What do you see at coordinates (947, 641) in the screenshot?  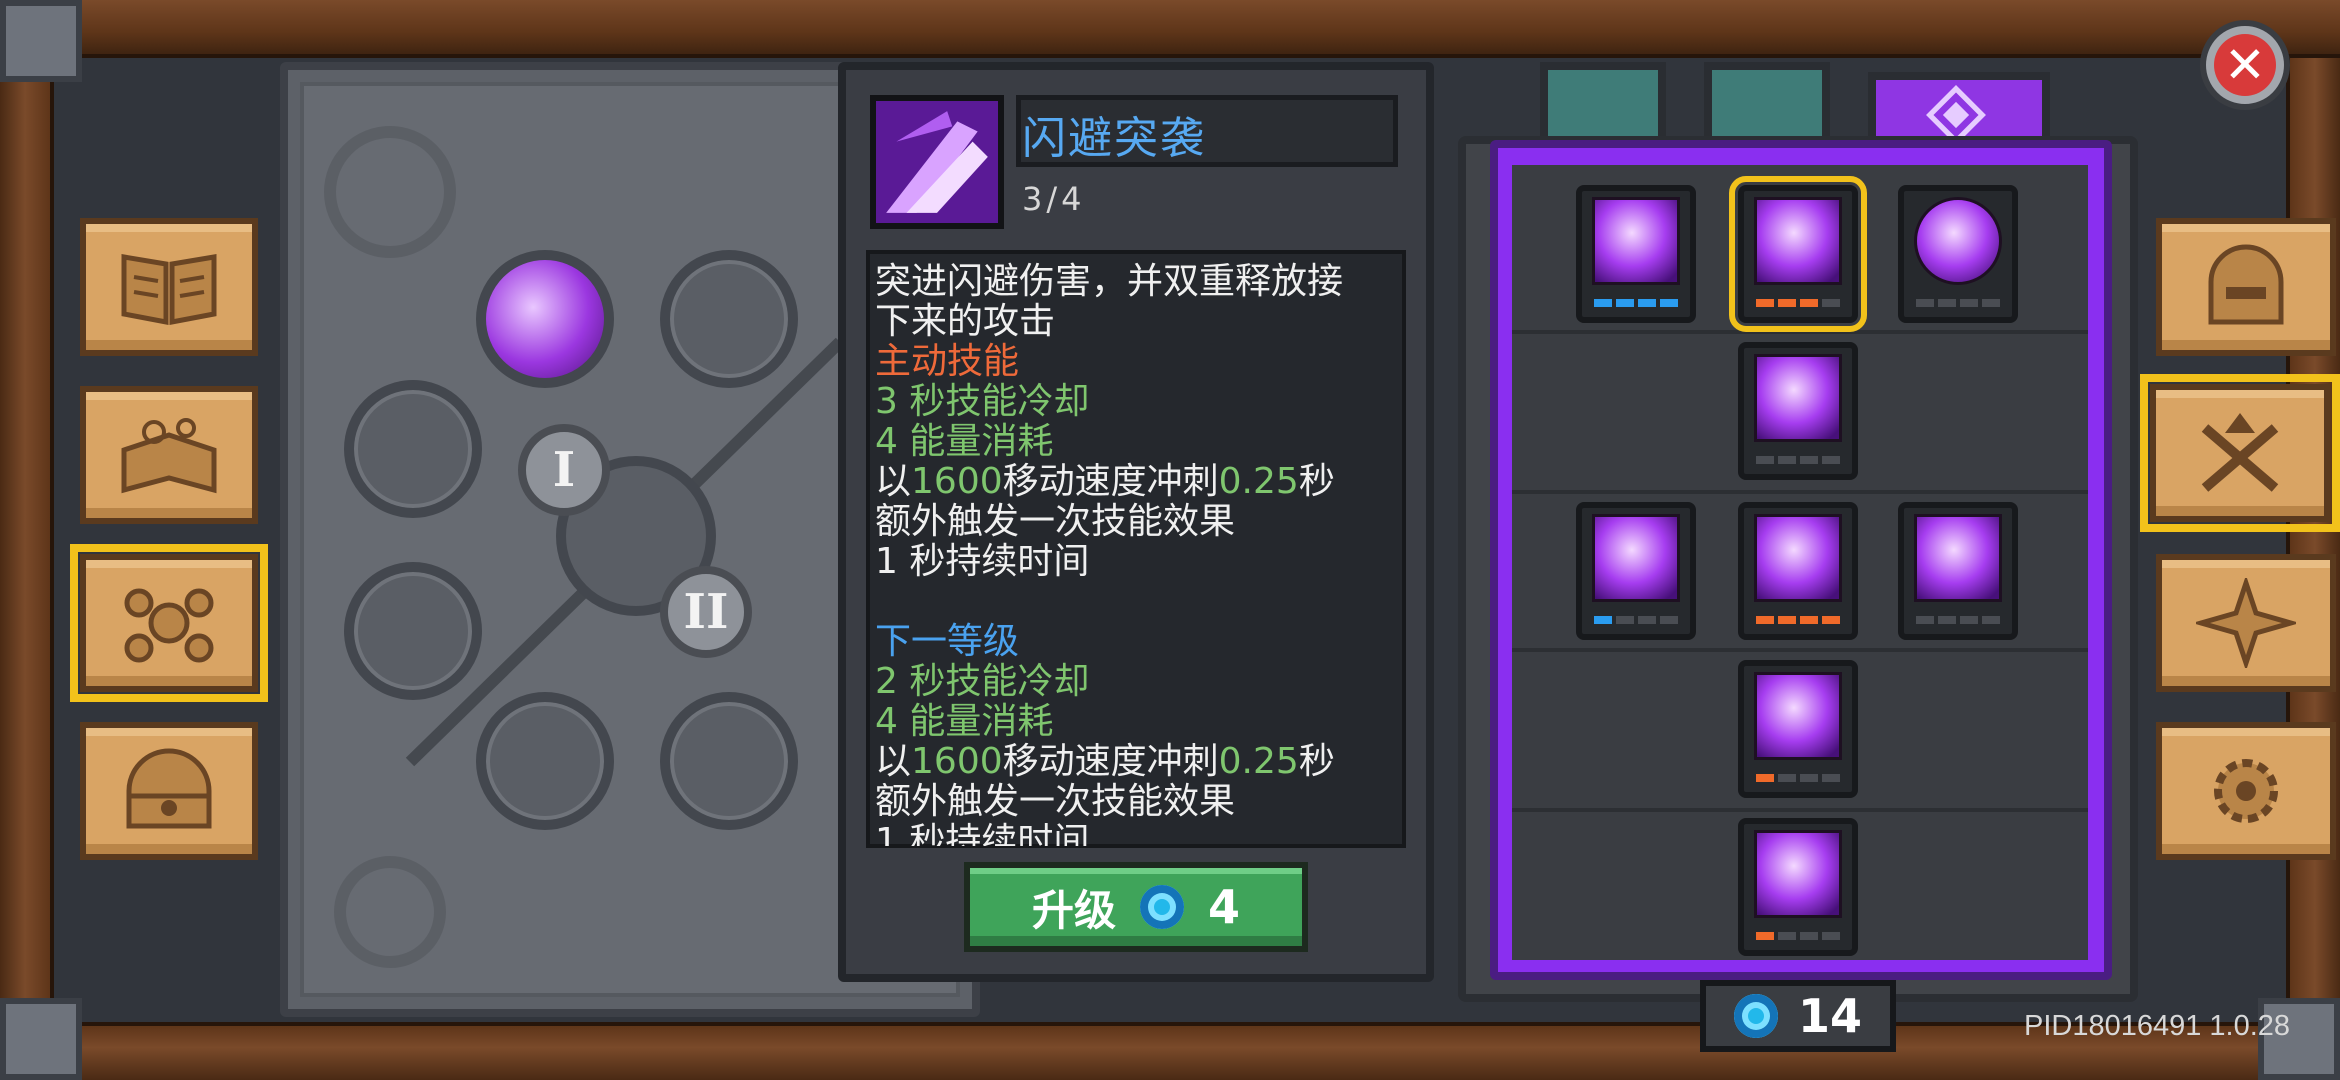 I see `desc-line-next-level: 下一等级` at bounding box center [947, 641].